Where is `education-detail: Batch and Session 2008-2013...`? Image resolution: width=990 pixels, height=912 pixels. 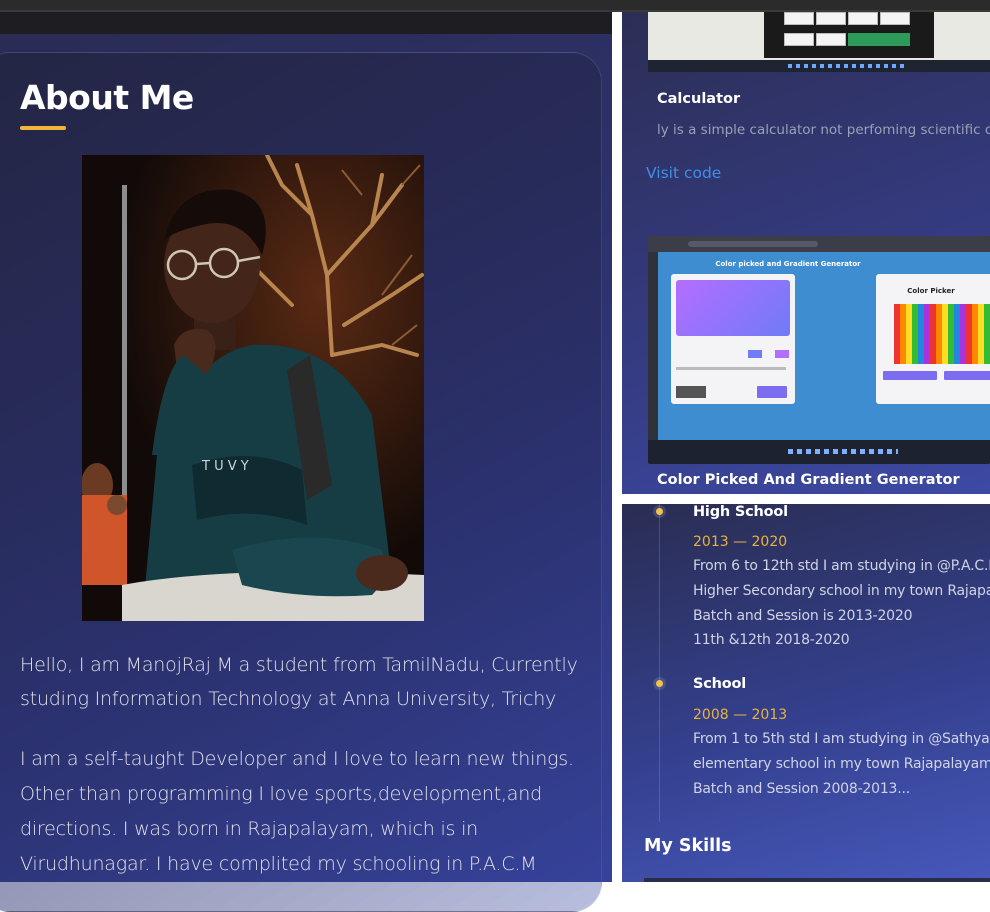
education-detail: Batch and Session 2008-2013... is located at coordinates (802, 789).